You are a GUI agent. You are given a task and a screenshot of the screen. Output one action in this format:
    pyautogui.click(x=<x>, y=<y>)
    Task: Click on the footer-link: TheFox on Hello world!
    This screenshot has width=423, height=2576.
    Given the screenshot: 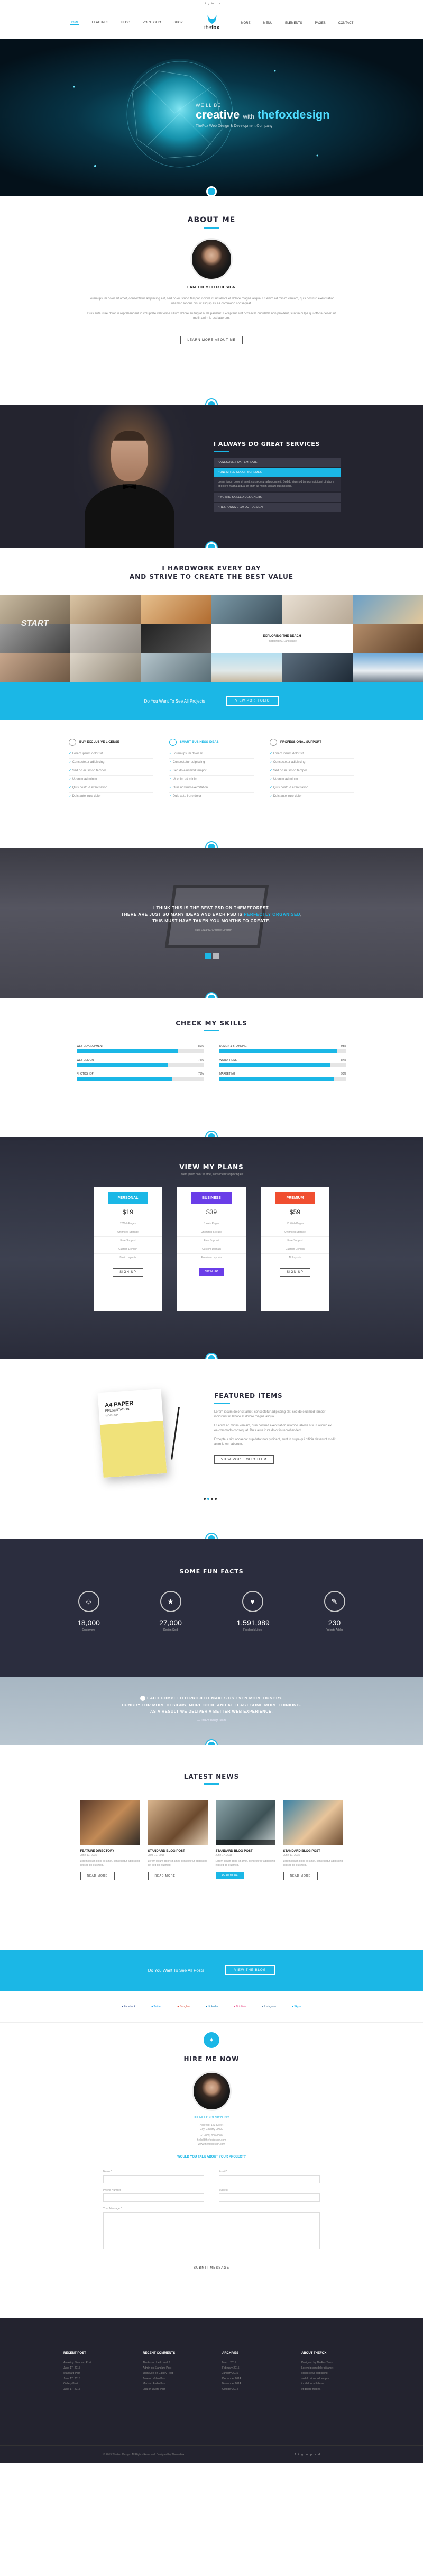 What is the action you would take?
    pyautogui.click(x=172, y=2362)
    